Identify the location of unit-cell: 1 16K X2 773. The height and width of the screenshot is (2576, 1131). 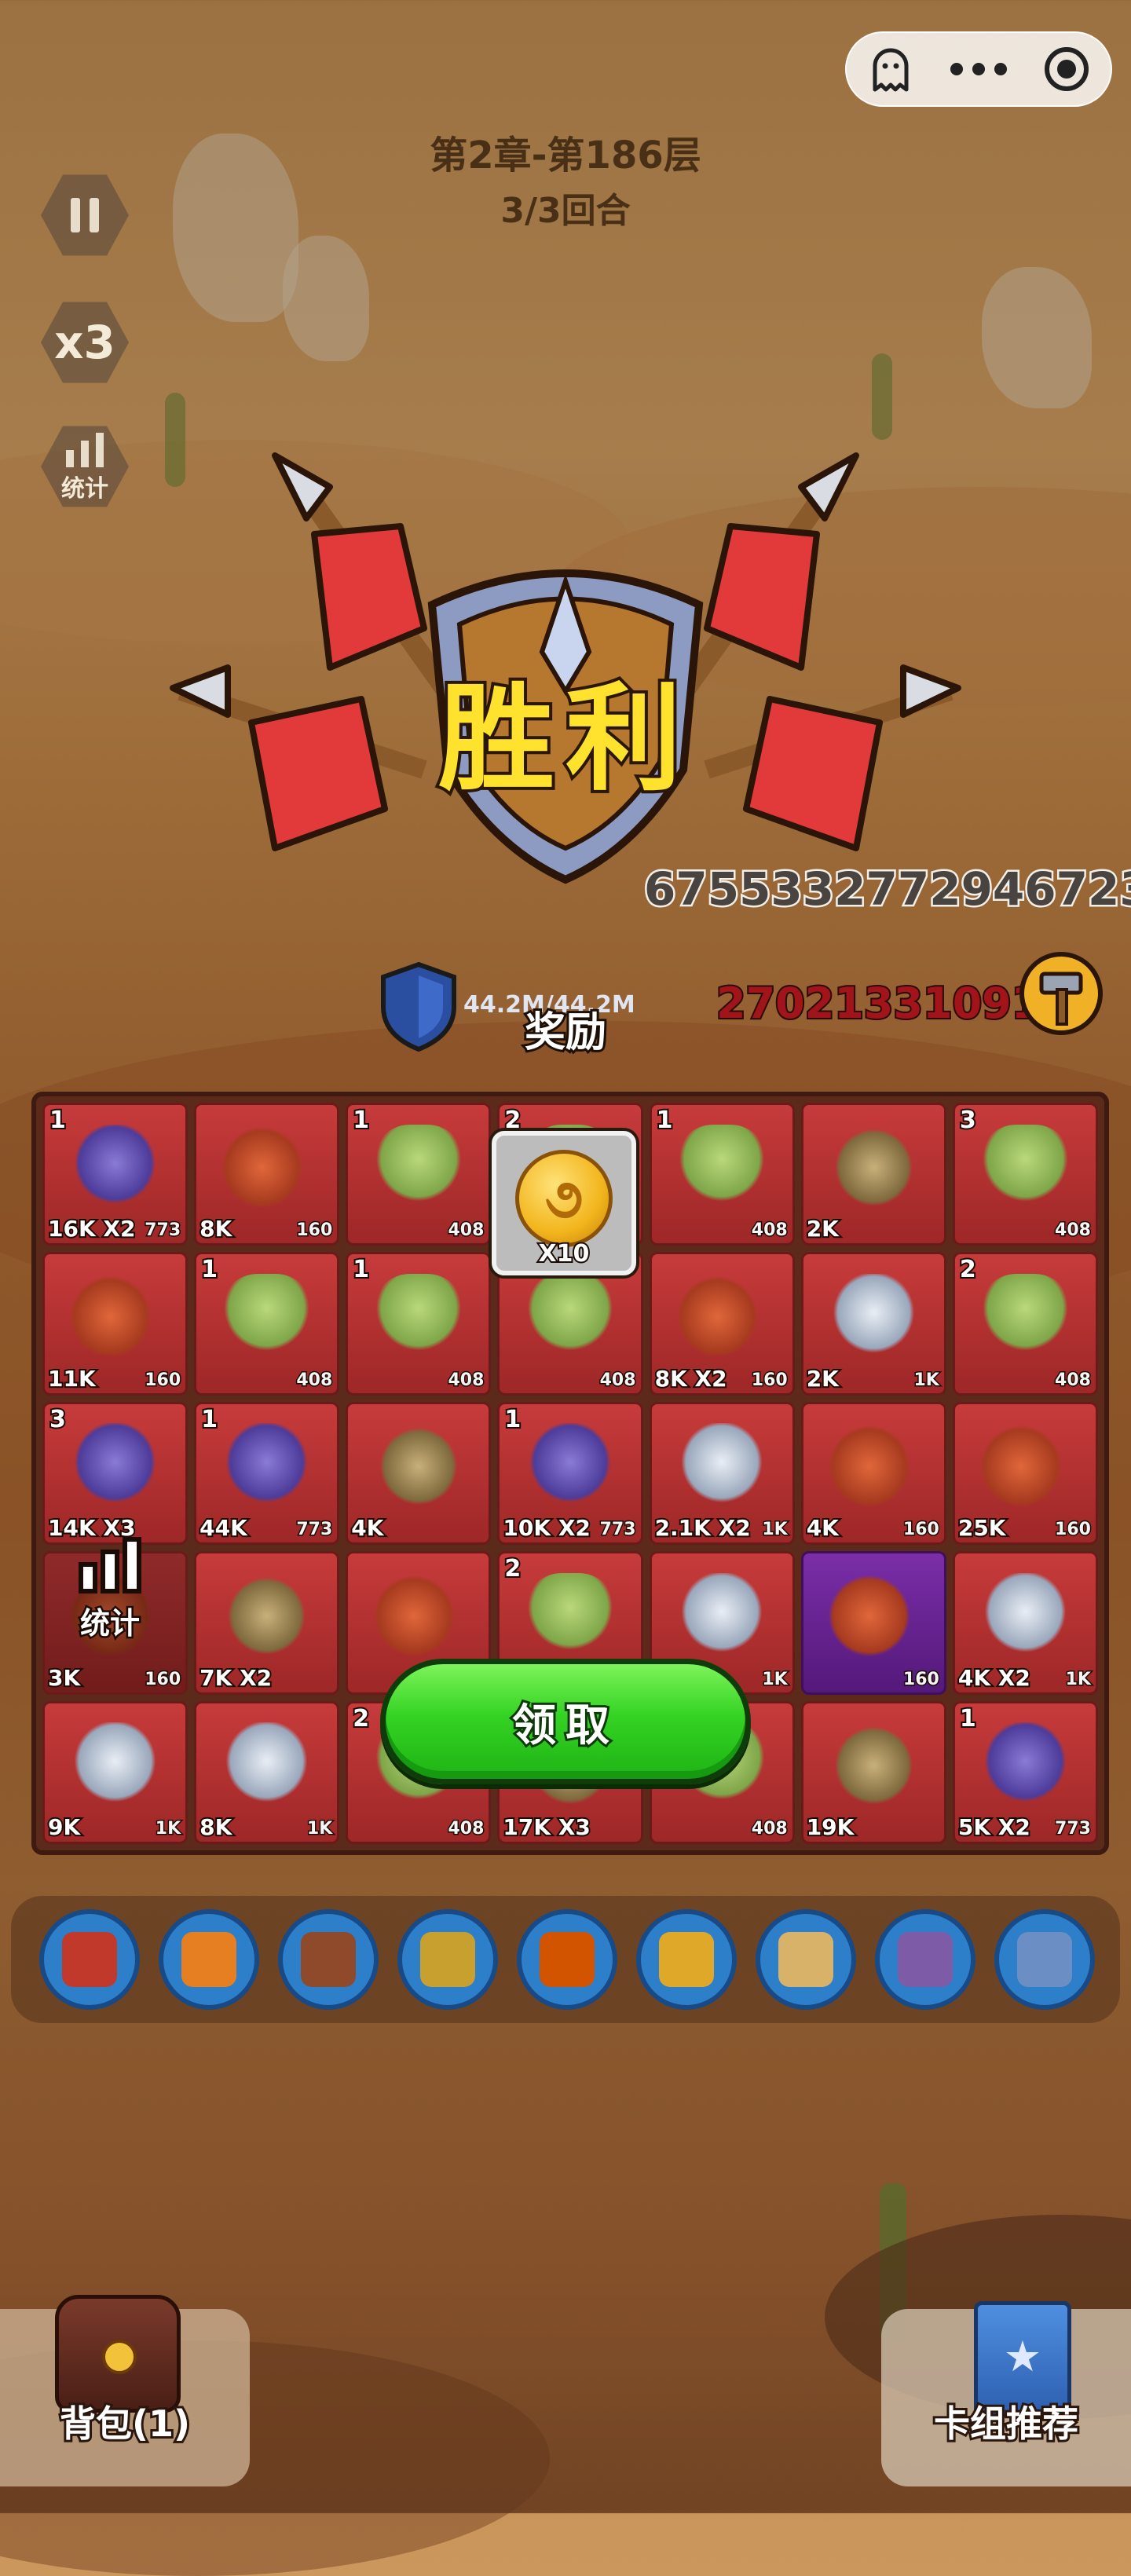
(115, 1175).